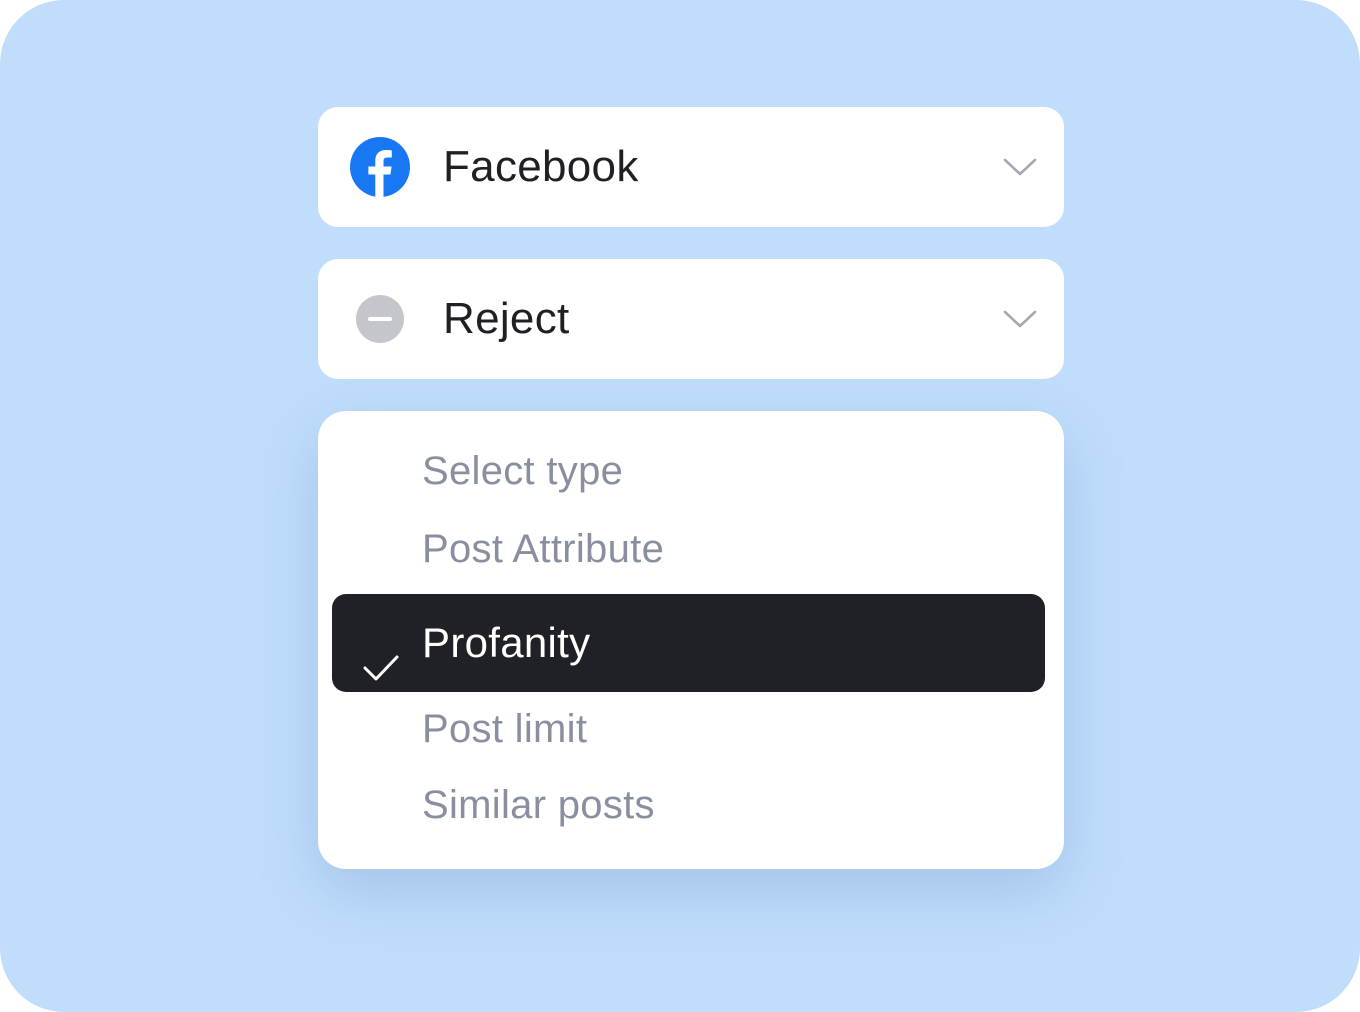 The width and height of the screenshot is (1360, 1012). Describe the element at coordinates (380, 167) in the screenshot. I see `facebook-icon` at that location.